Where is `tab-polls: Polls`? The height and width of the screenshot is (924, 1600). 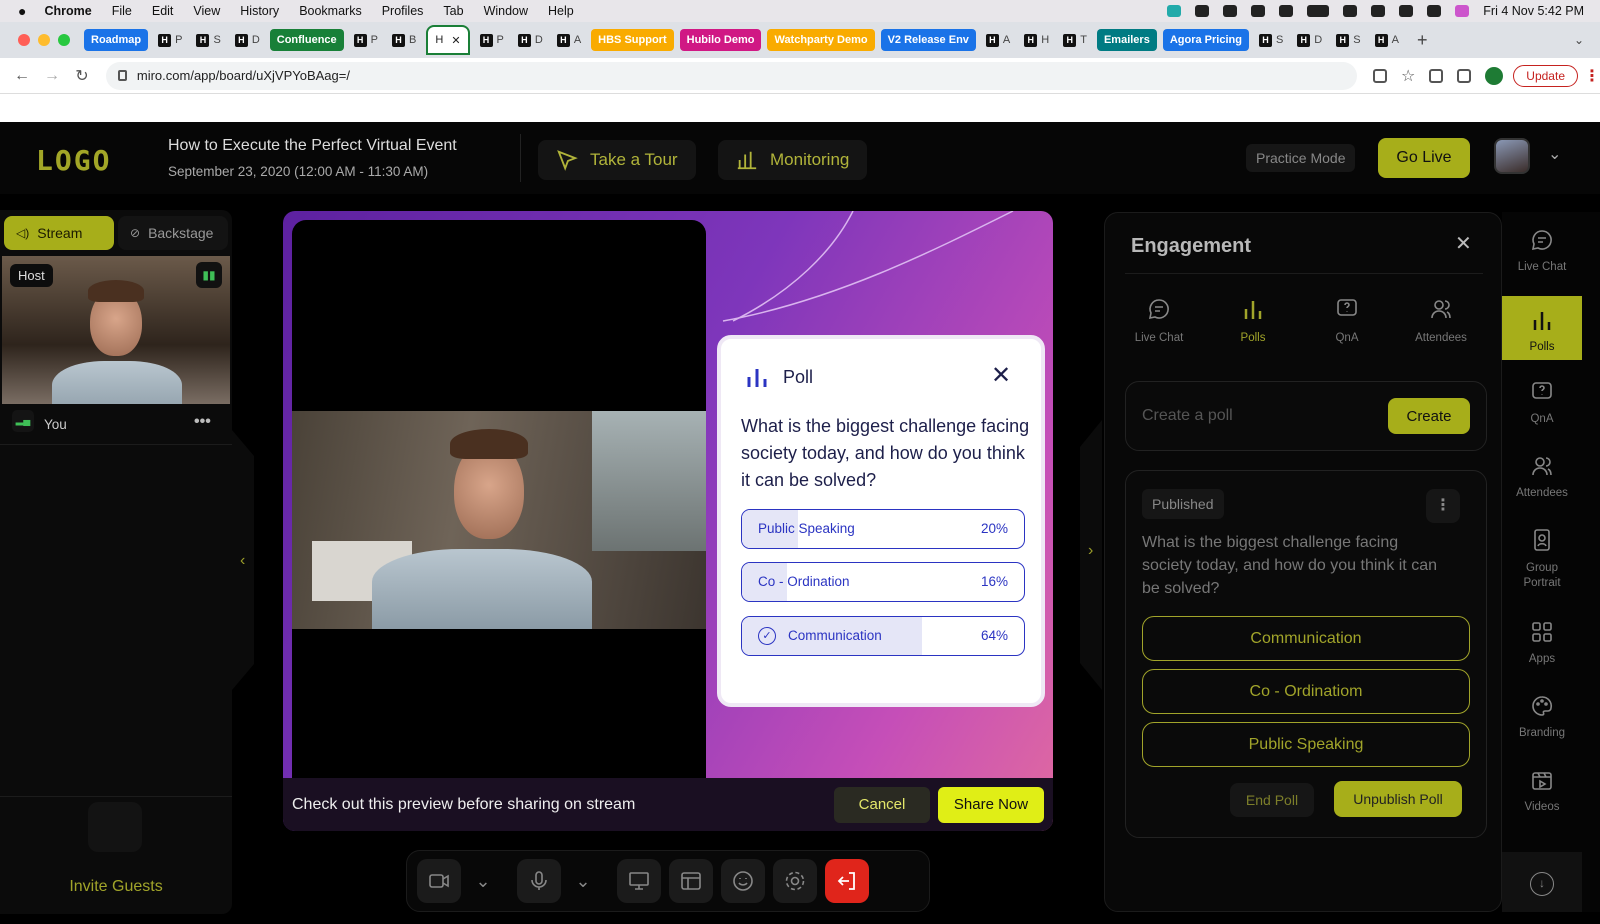 tab-polls: Polls is located at coordinates (1253, 320).